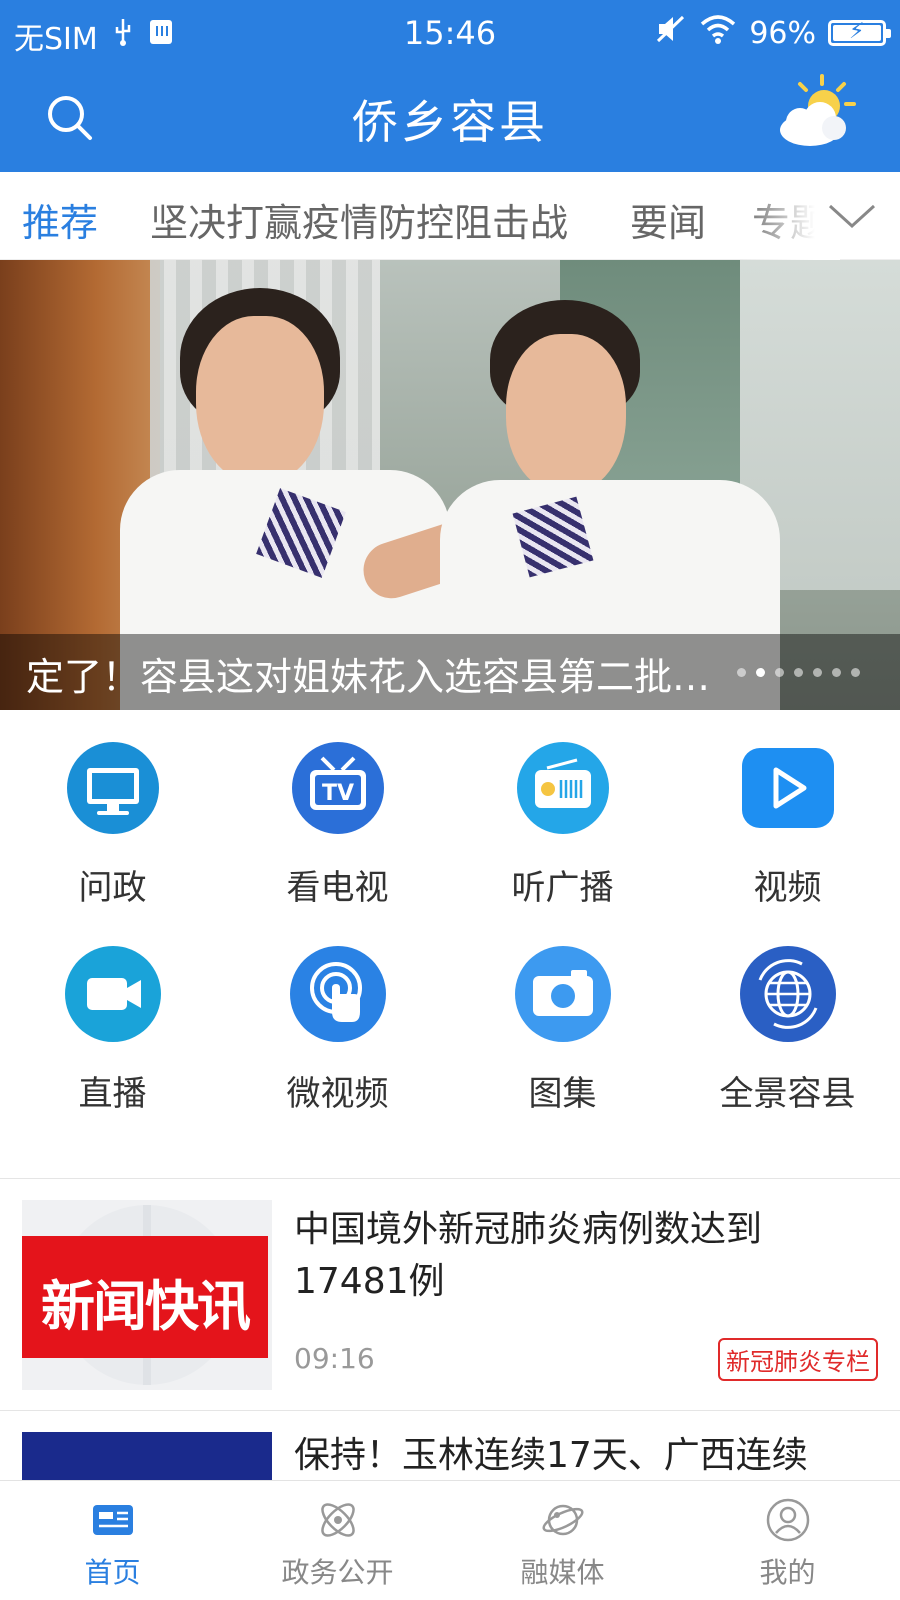 The height and width of the screenshot is (1600, 900). I want to click on home-news-icon, so click(113, 1520).